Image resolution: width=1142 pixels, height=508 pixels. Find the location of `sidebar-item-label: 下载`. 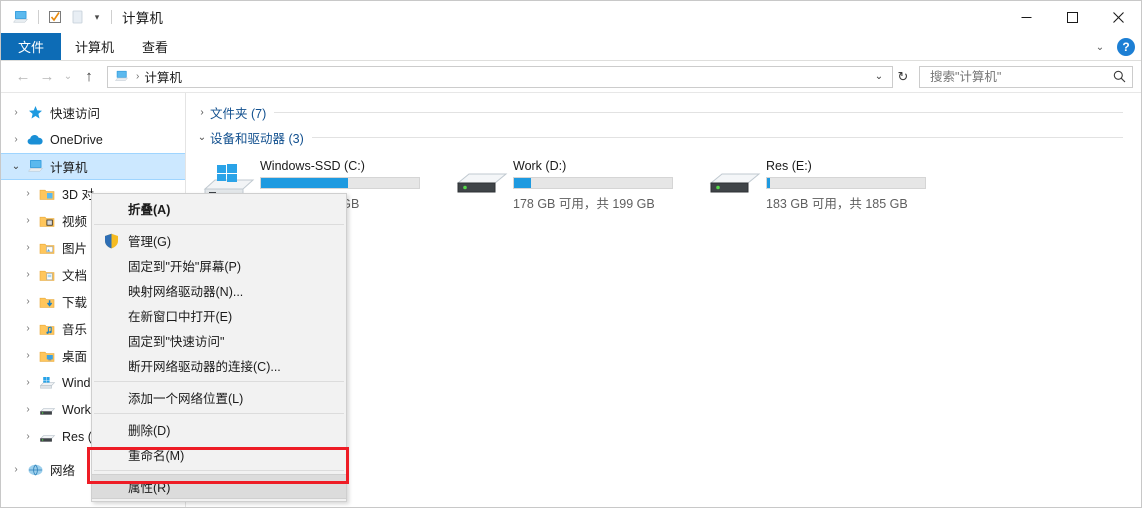

sidebar-item-label: 下载 is located at coordinates (75, 303).